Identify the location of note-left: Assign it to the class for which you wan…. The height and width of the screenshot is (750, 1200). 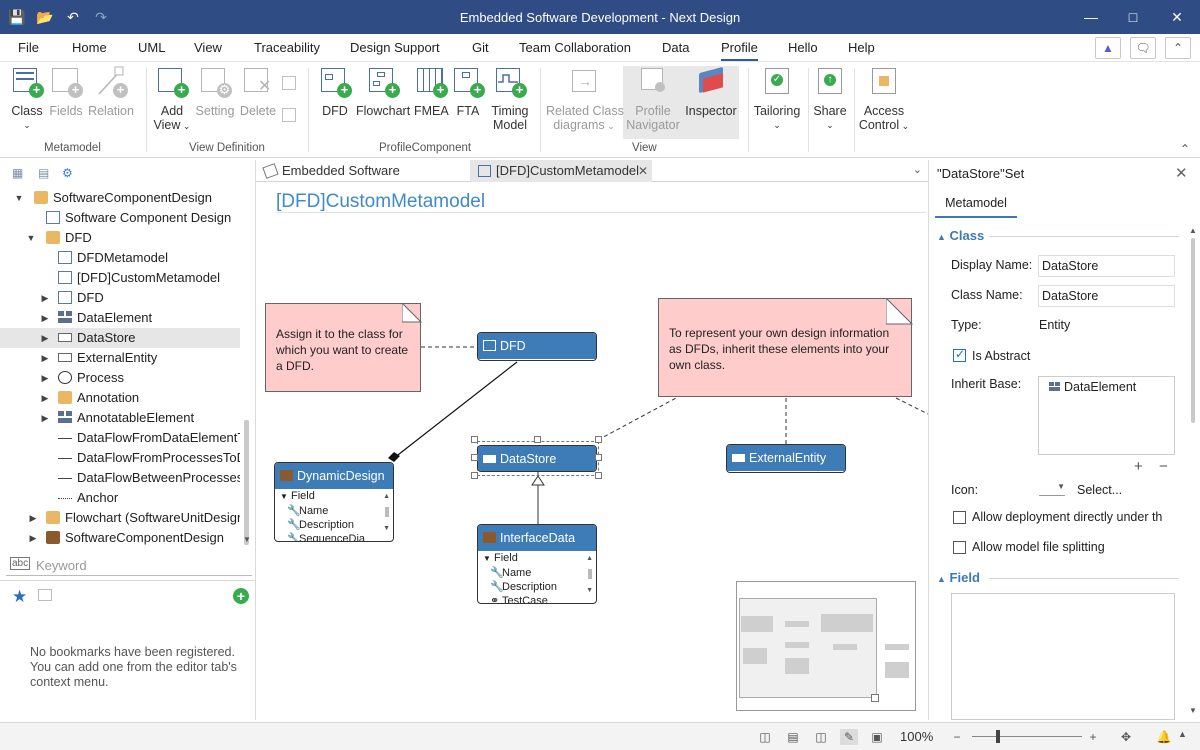
(343, 347).